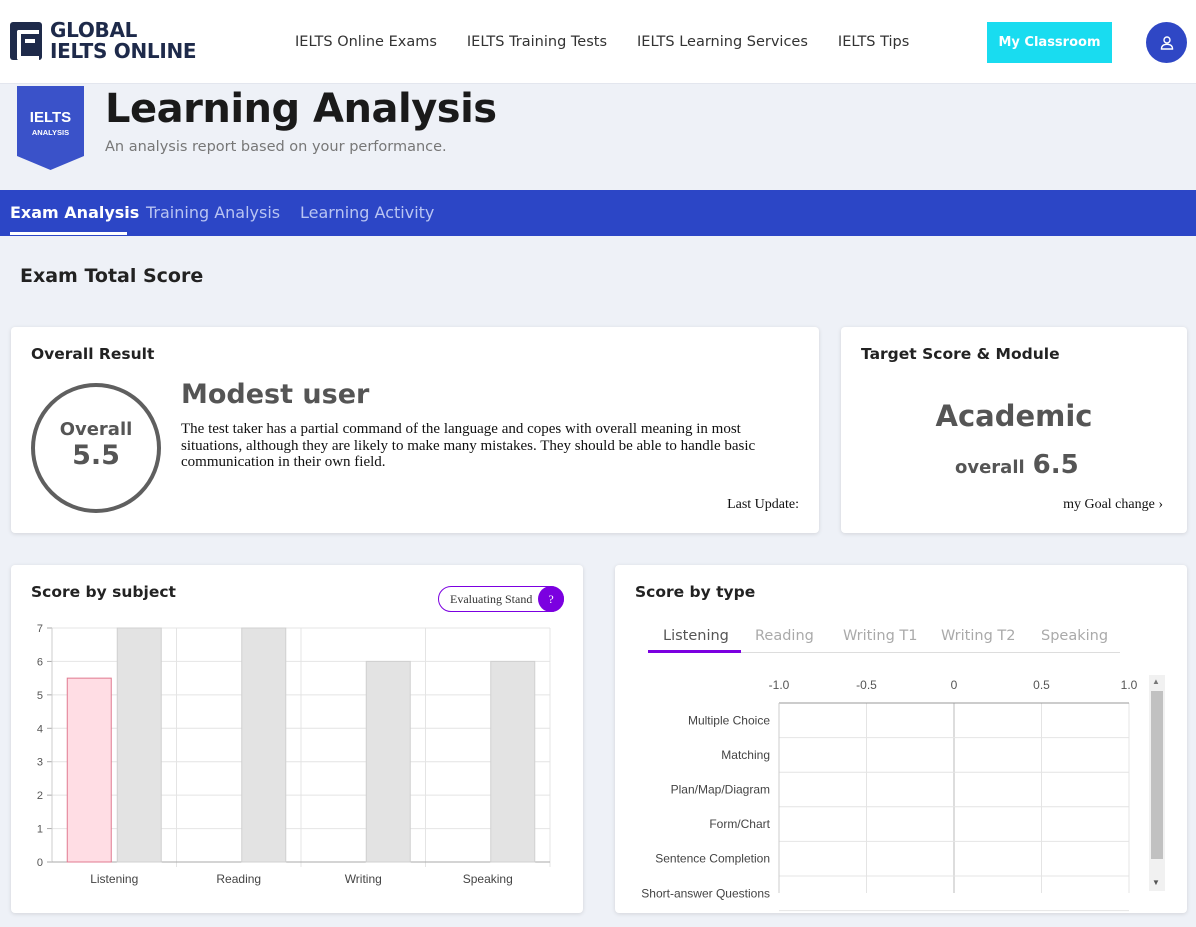 Image resolution: width=1196 pixels, height=927 pixels. I want to click on x-category-label: Reading, so click(238, 879).